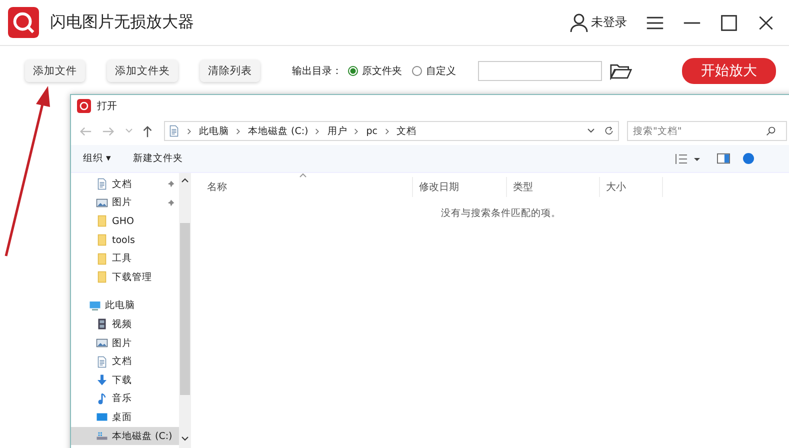 The height and width of the screenshot is (448, 789). What do you see at coordinates (102, 417) in the screenshot?
I see `desktop-icon` at bounding box center [102, 417].